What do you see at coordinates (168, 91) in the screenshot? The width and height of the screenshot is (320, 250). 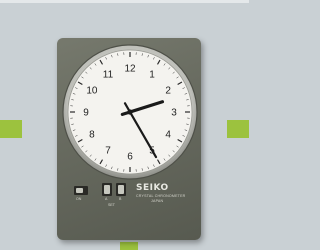 I see `numeral-2: 2` at bounding box center [168, 91].